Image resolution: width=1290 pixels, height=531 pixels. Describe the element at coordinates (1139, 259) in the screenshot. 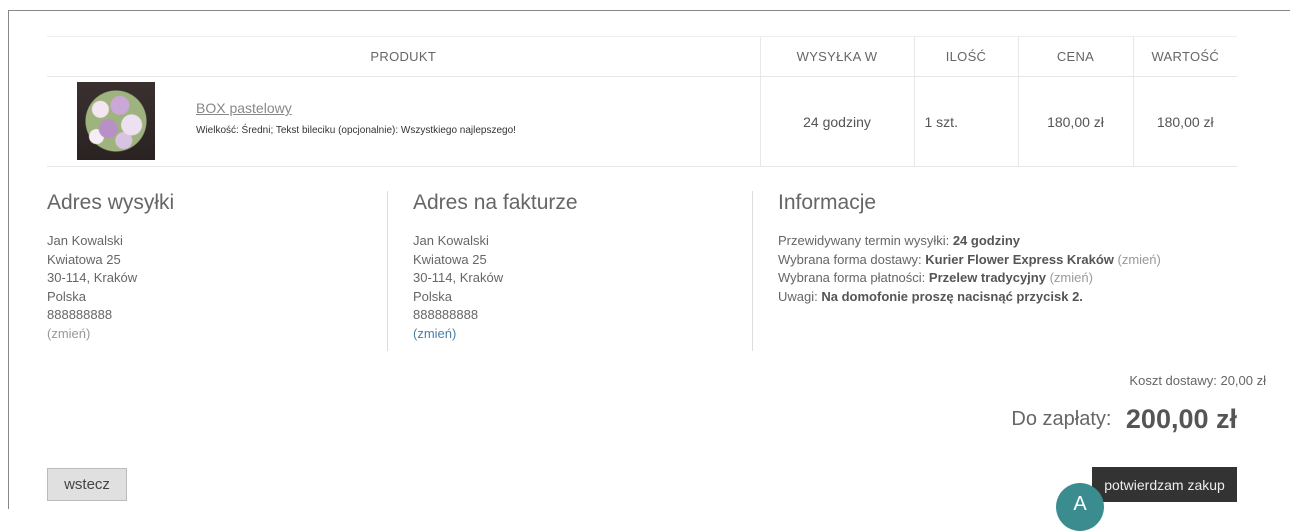

I see `delivery-change-link: (zmień)` at that location.